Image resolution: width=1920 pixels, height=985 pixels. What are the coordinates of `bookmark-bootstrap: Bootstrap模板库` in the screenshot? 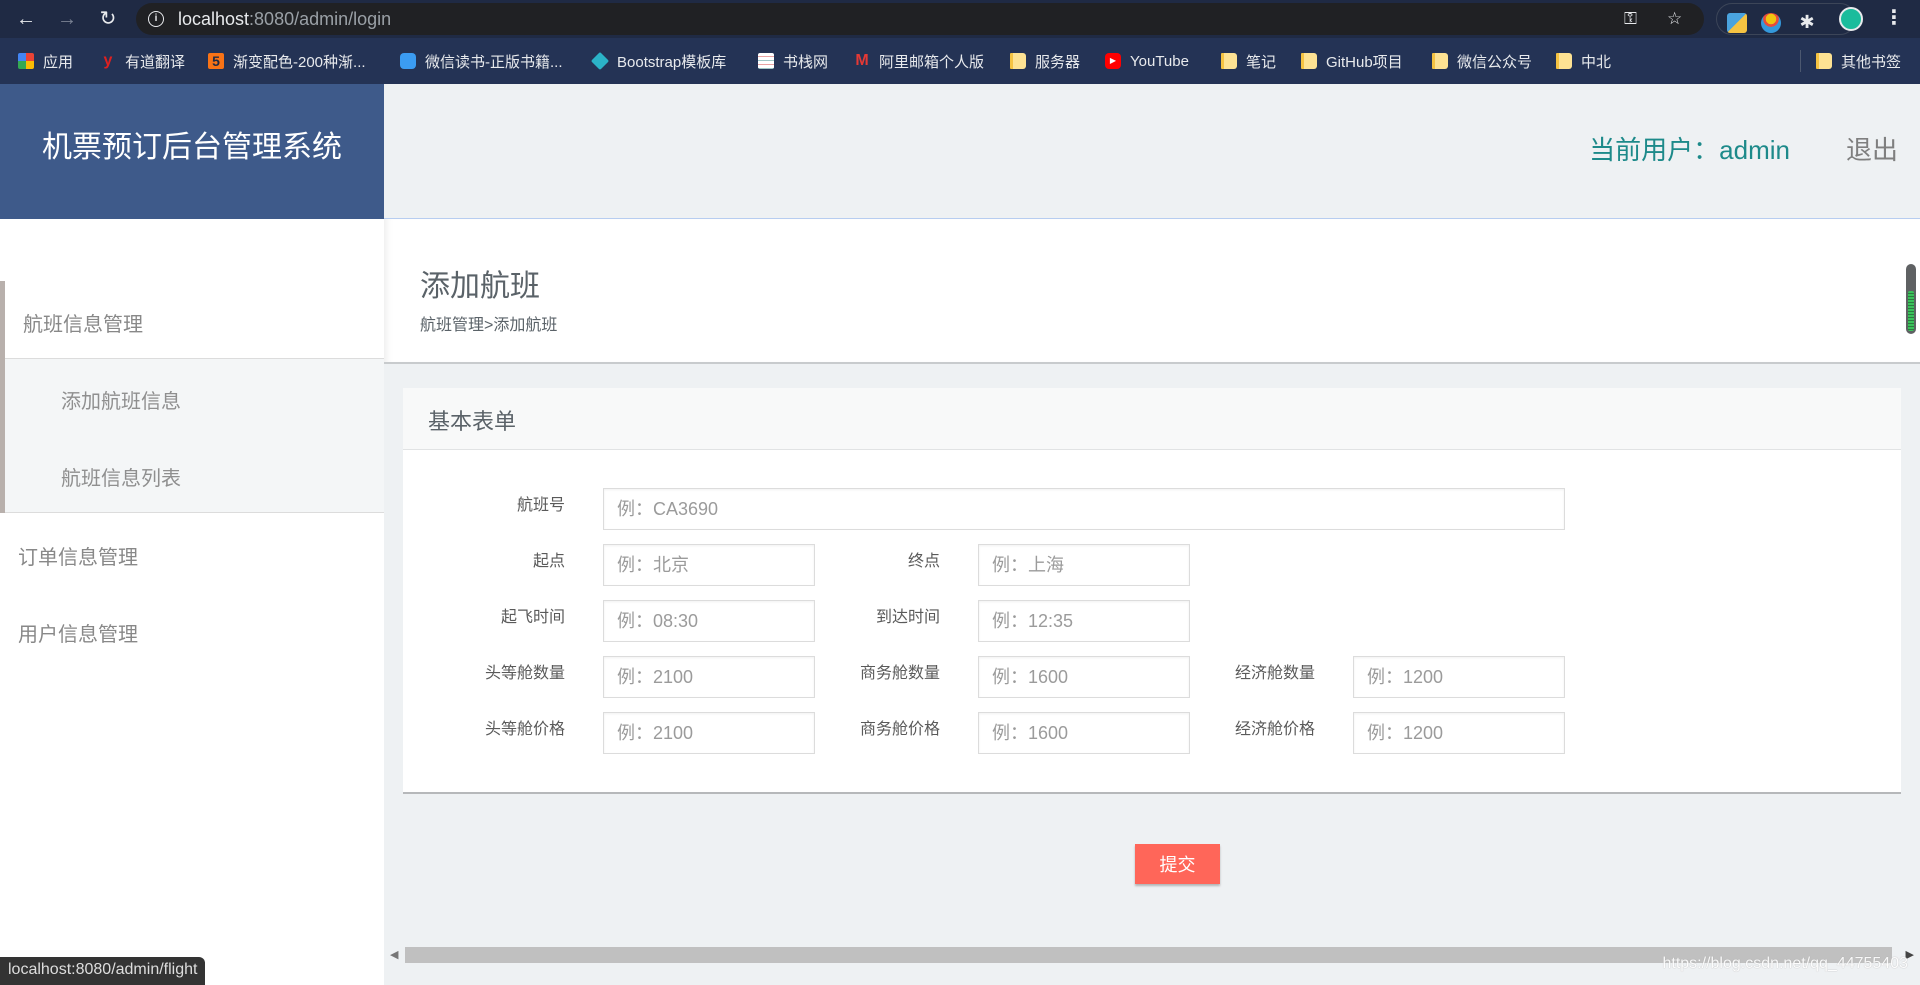 It's located at (658, 61).